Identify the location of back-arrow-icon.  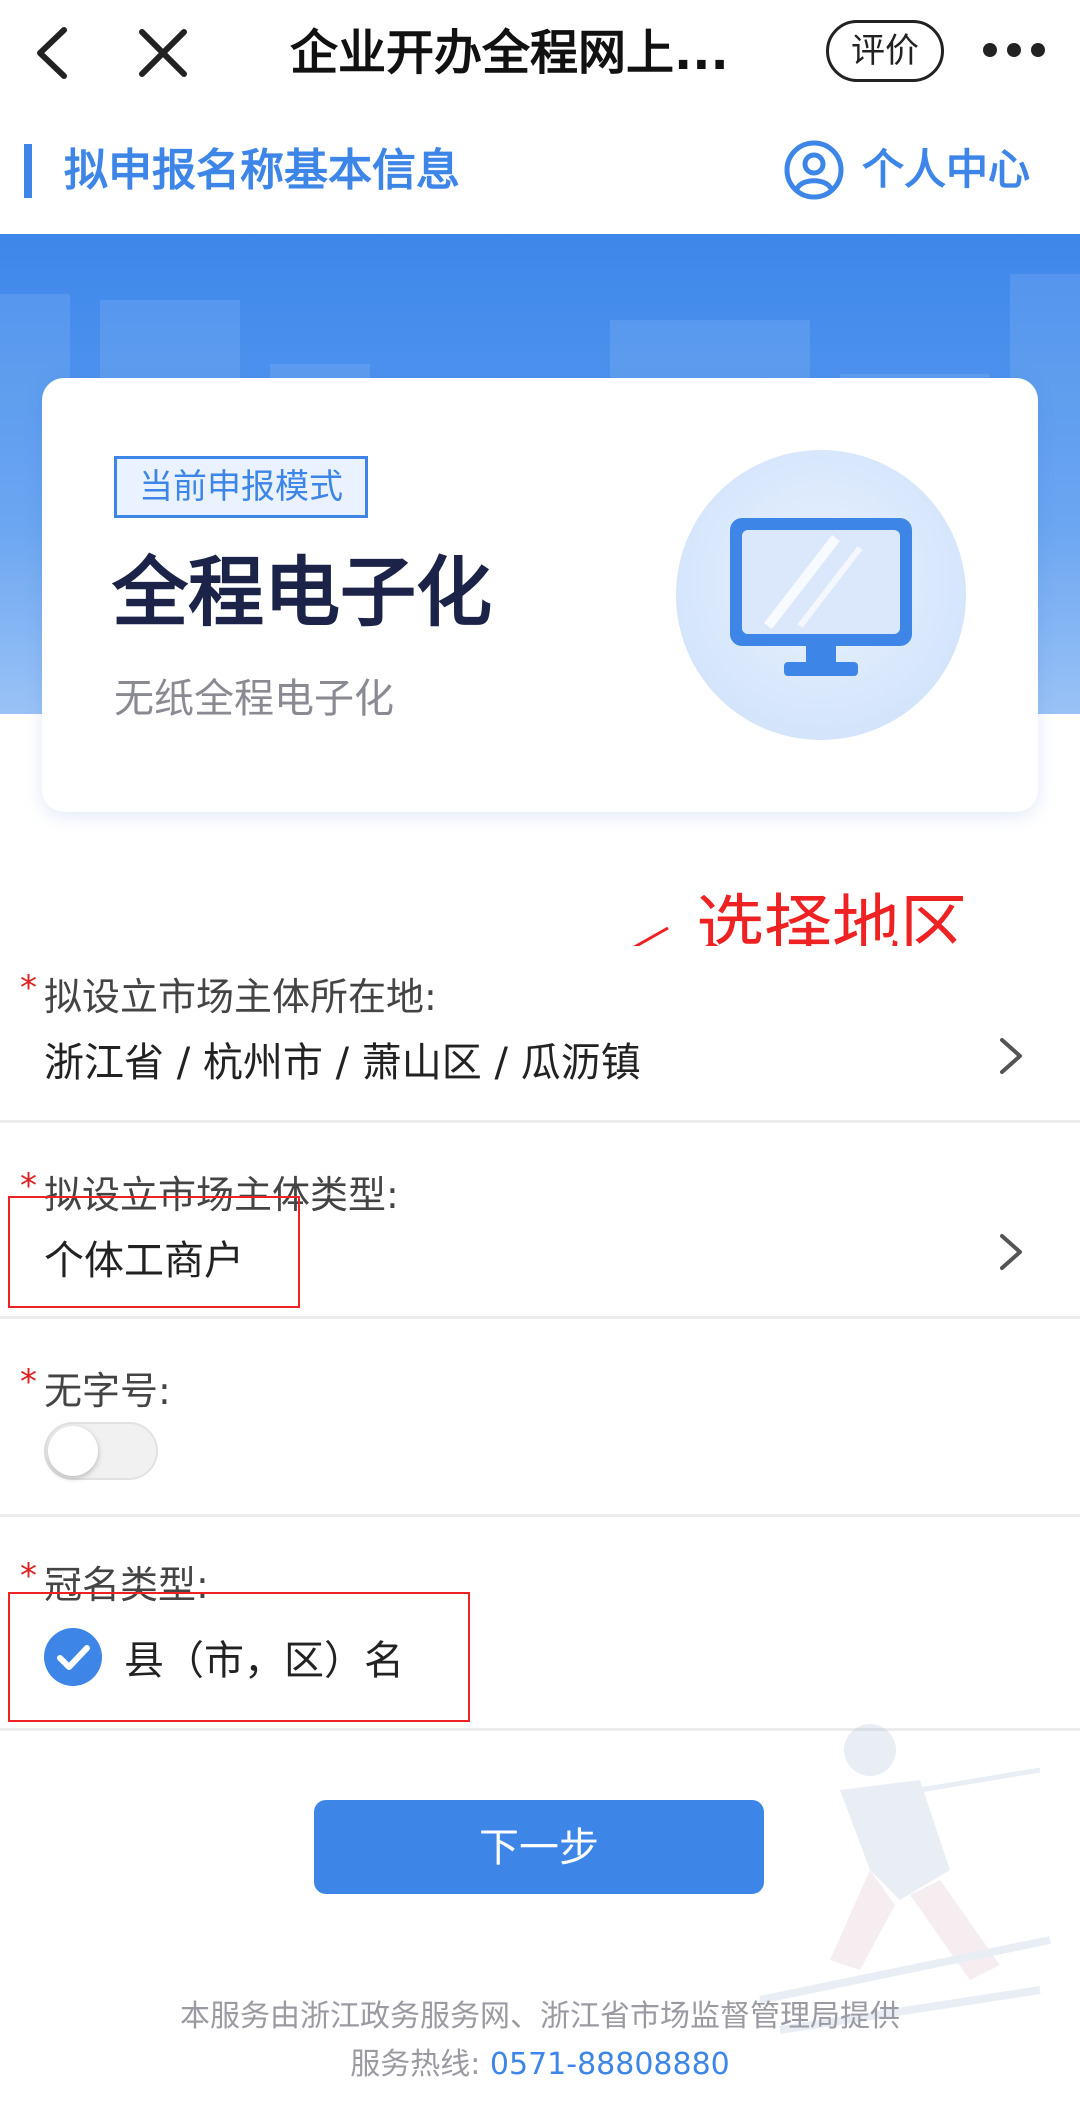
(55, 53).